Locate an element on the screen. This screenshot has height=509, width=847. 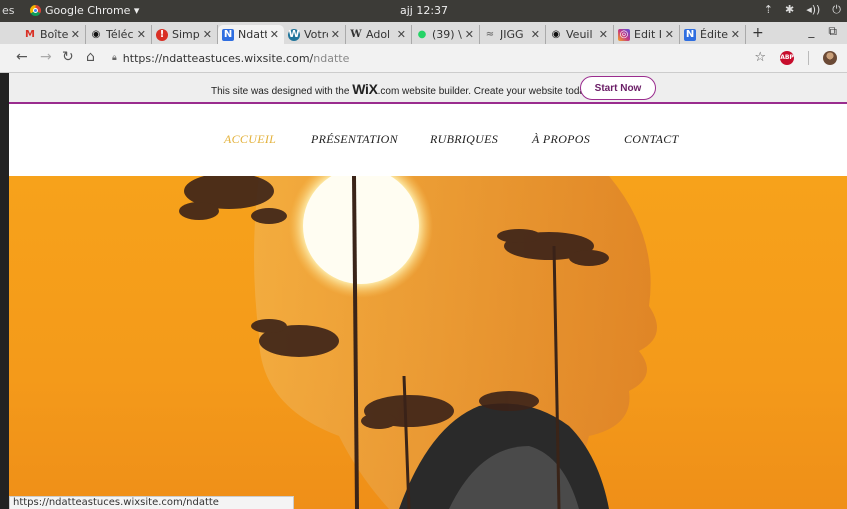
minimize-icon: _ is located at coordinates (811, 31).